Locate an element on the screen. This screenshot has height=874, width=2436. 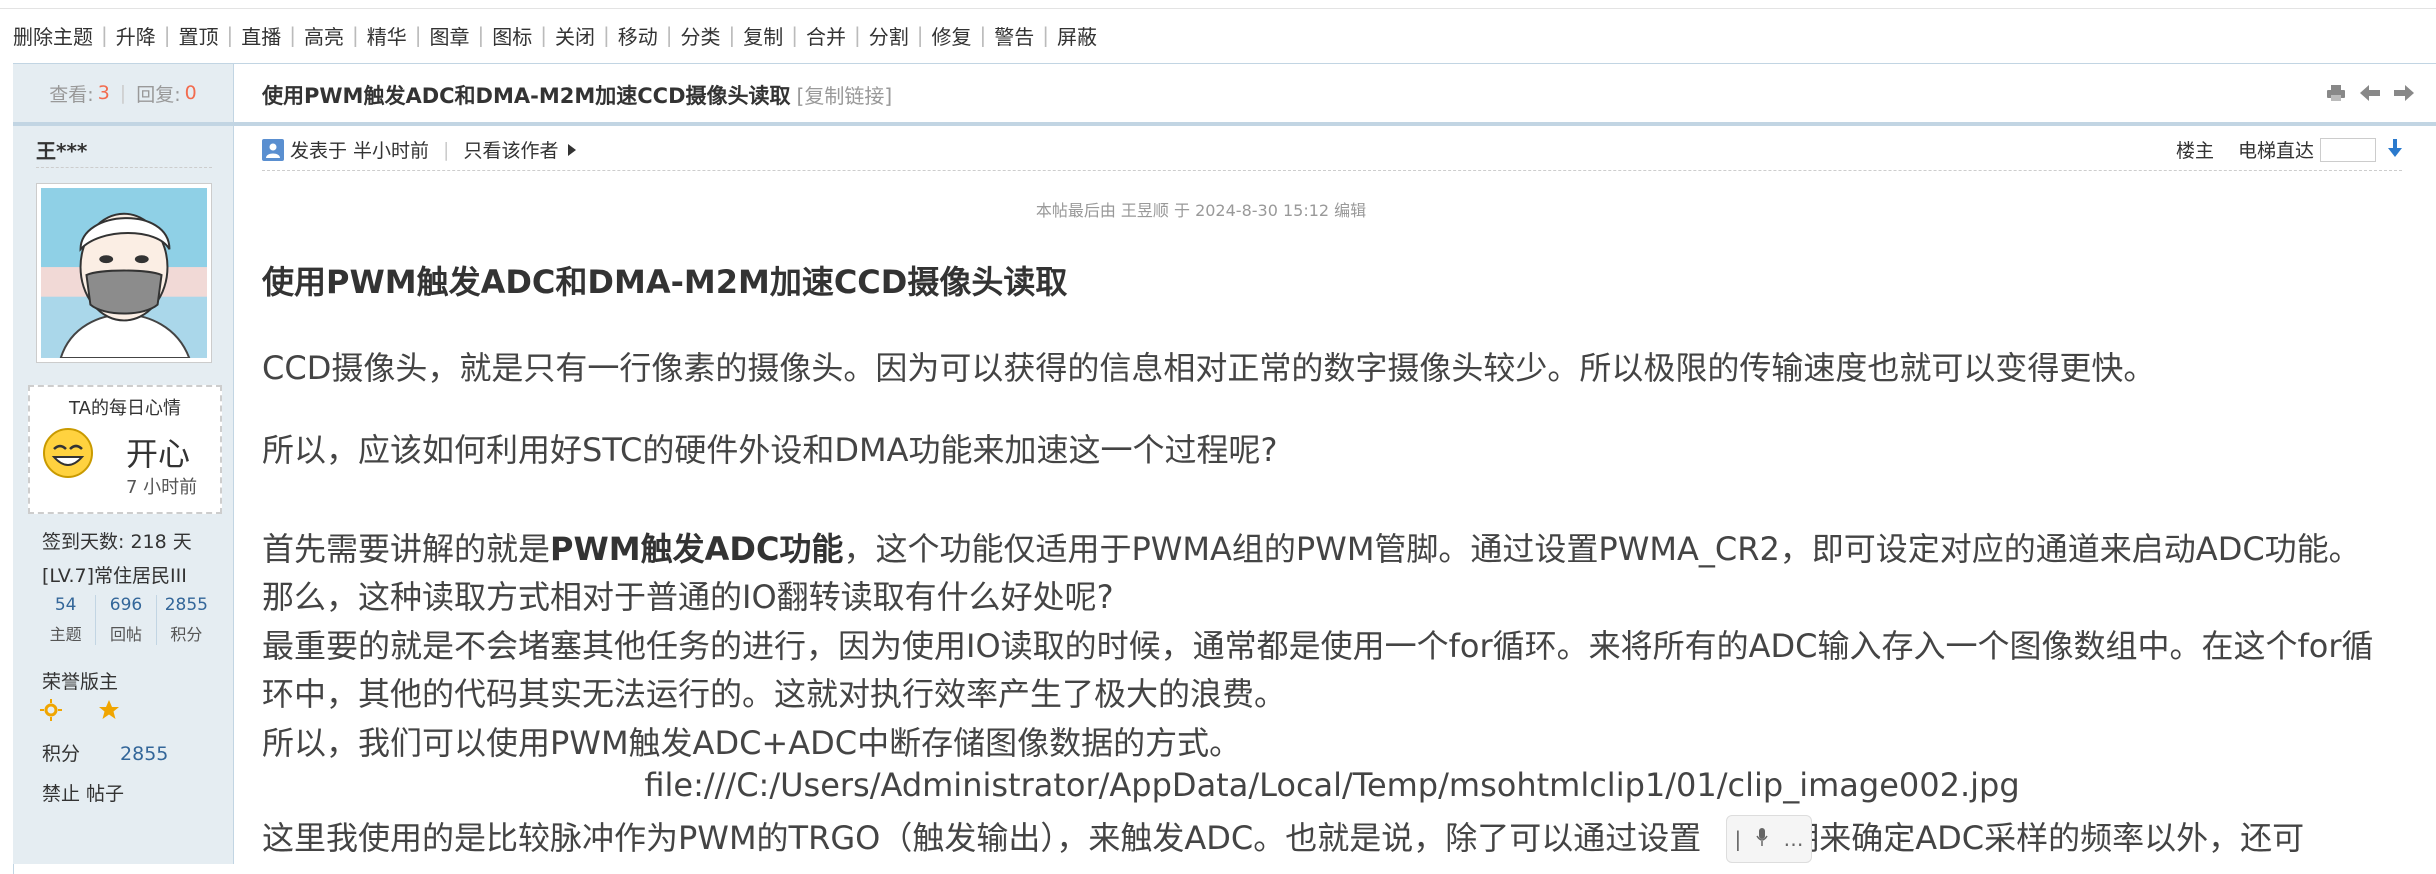
paragraph-3-start: 首先需要讲解的就是 is located at coordinates (406, 549).